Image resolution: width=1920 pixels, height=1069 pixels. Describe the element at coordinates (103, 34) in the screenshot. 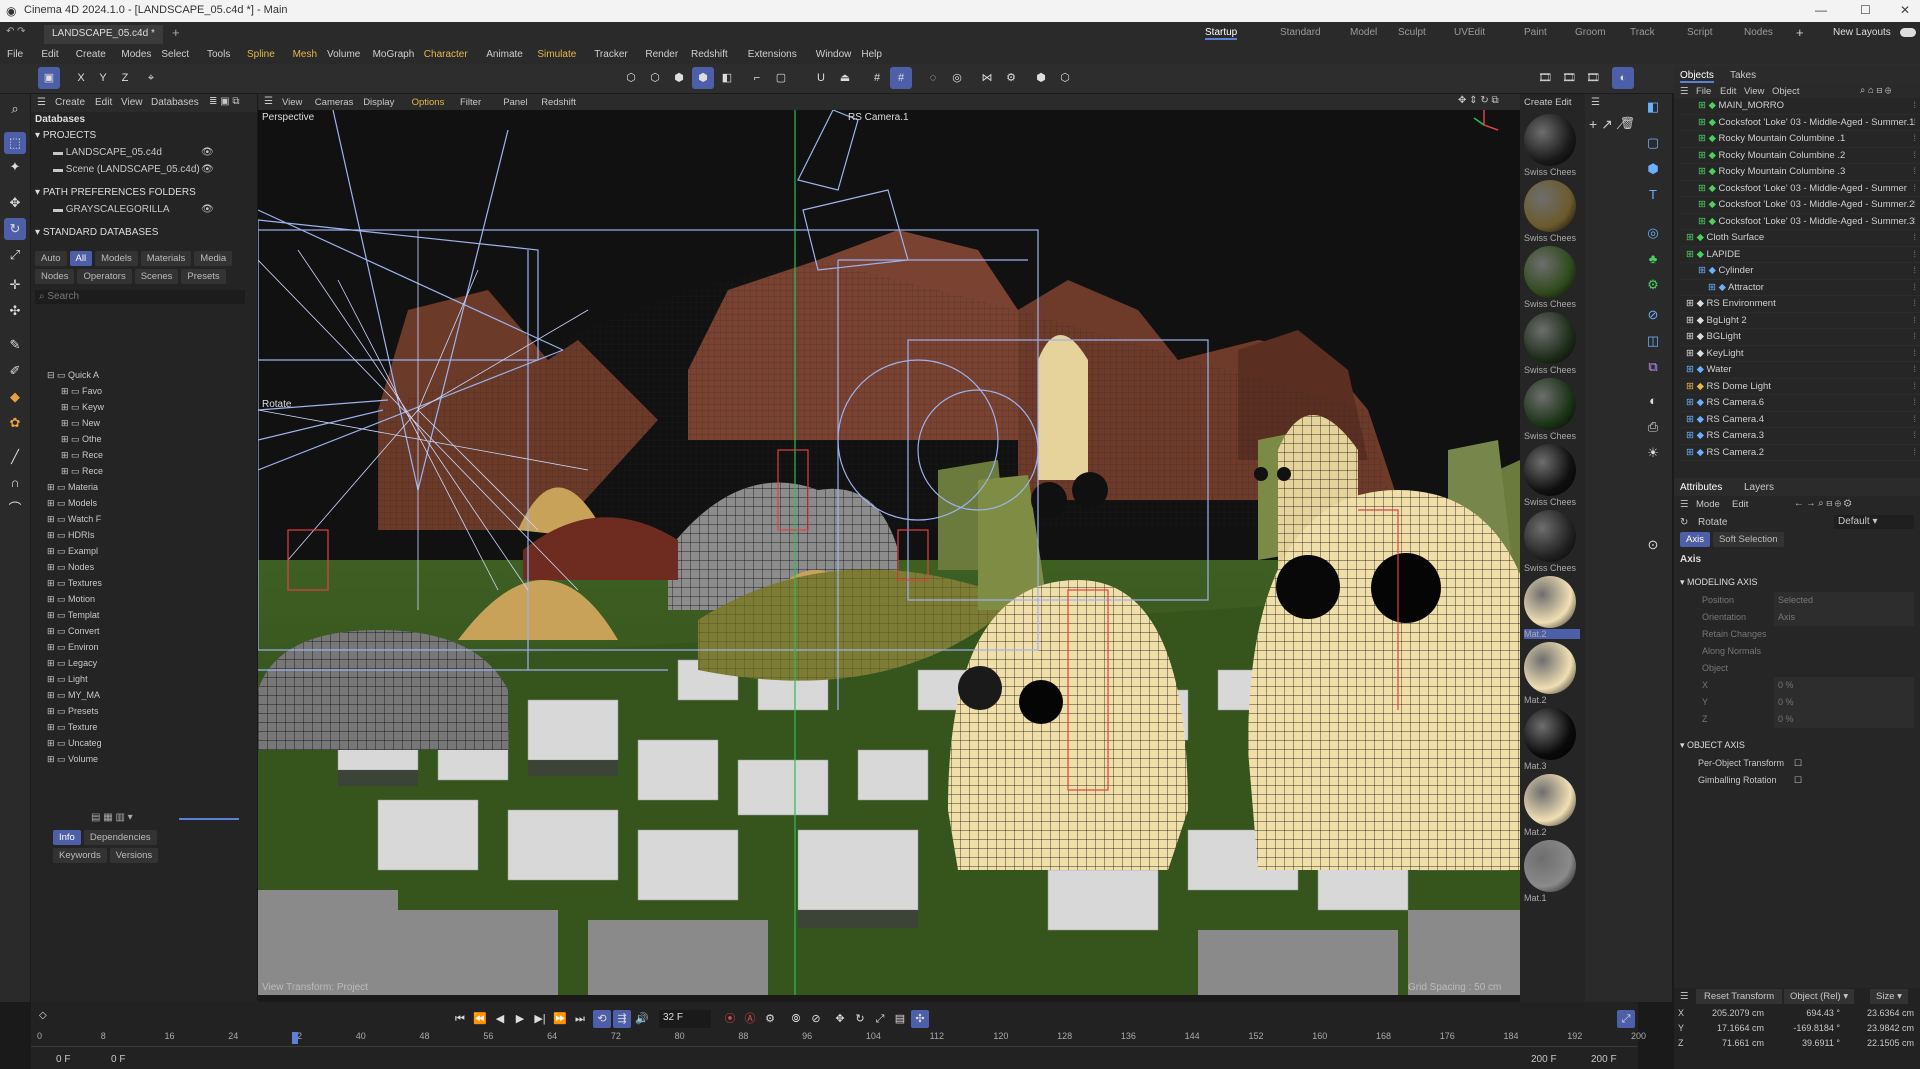

I see `document-tab: LANDSCAPE_05.c4d *` at that location.